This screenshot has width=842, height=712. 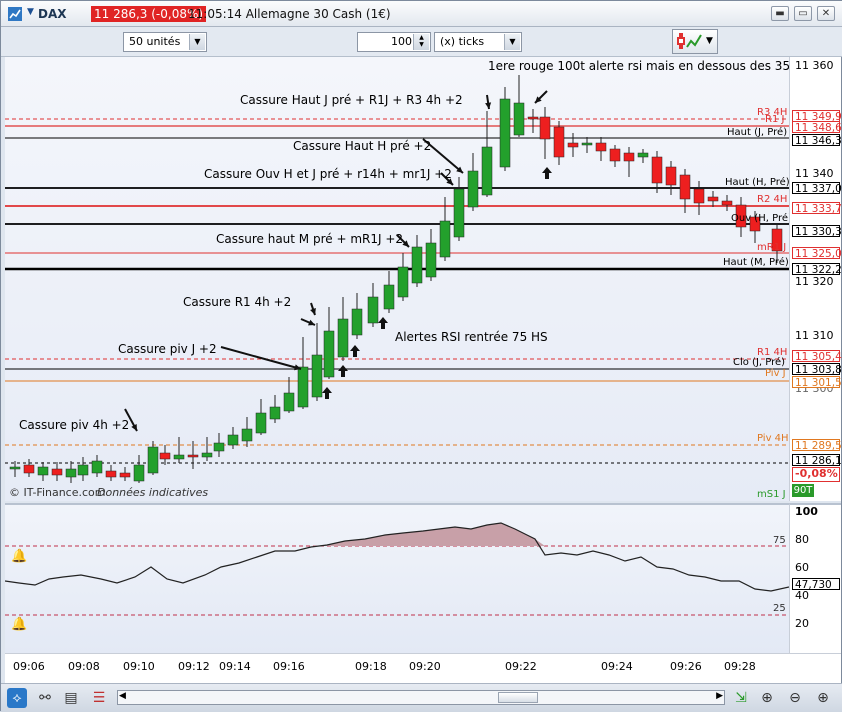 I want to click on annotation-arrow, so click(x=261, y=358).